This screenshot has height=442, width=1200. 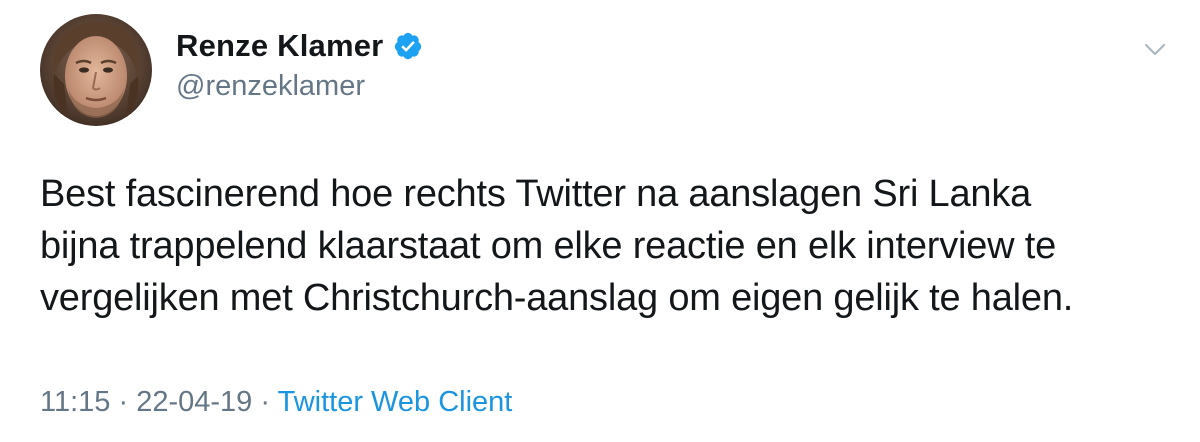 What do you see at coordinates (279, 46) in the screenshot?
I see `display-name: Renze Klamer` at bounding box center [279, 46].